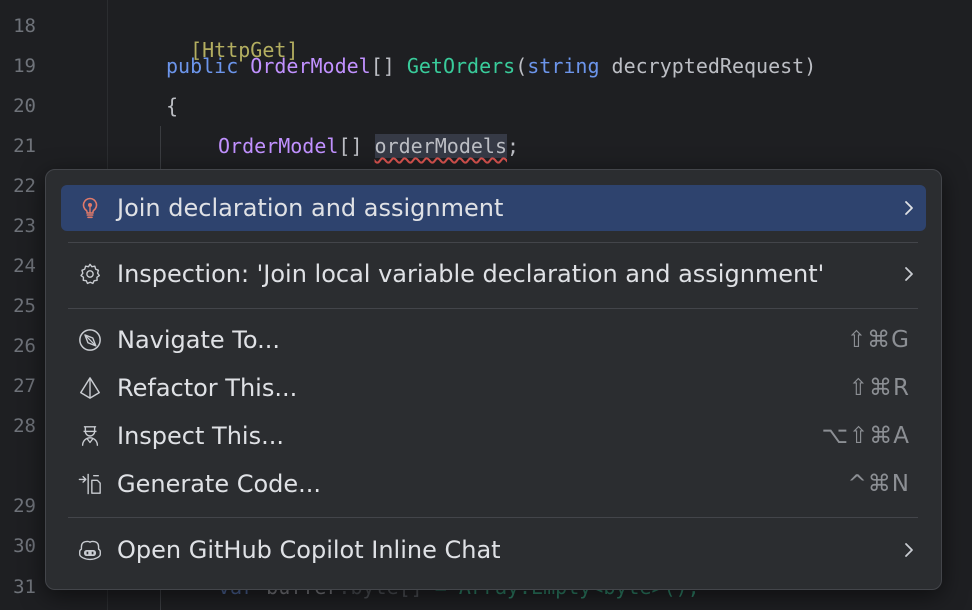 The width and height of the screenshot is (972, 610). I want to click on keyboard-shortcut: ⌥⇧⌘A, so click(865, 436).